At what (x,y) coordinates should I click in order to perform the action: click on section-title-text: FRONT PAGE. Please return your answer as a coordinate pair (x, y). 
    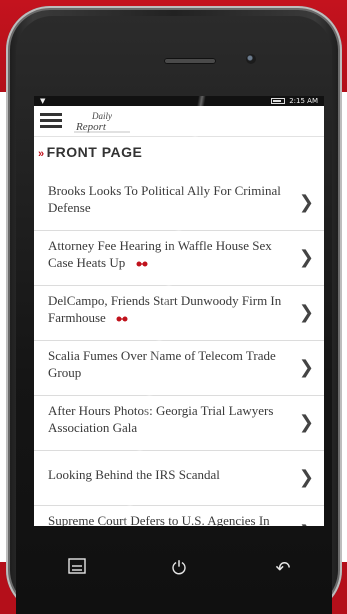
    Looking at the image, I should click on (94, 152).